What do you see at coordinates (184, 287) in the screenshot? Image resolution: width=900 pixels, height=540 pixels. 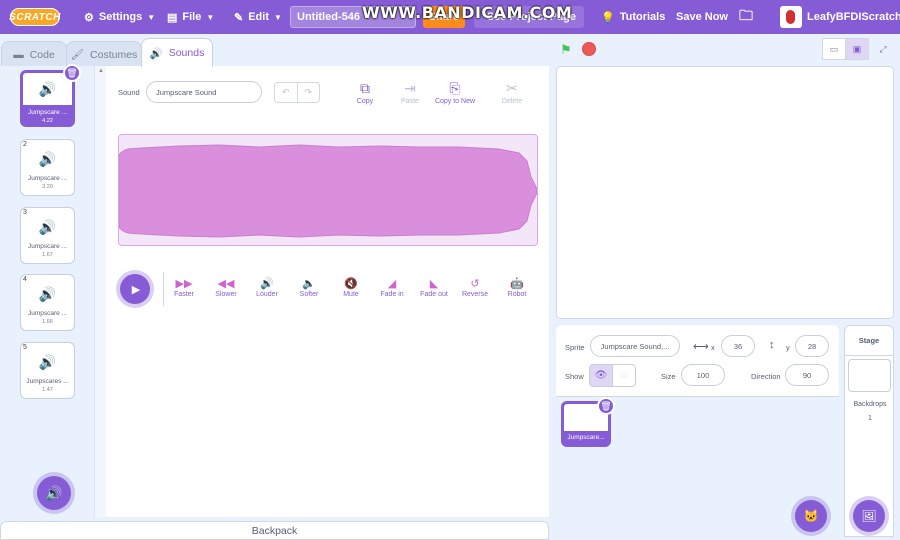 I see `effect-faster: ▶▶ Faster` at bounding box center [184, 287].